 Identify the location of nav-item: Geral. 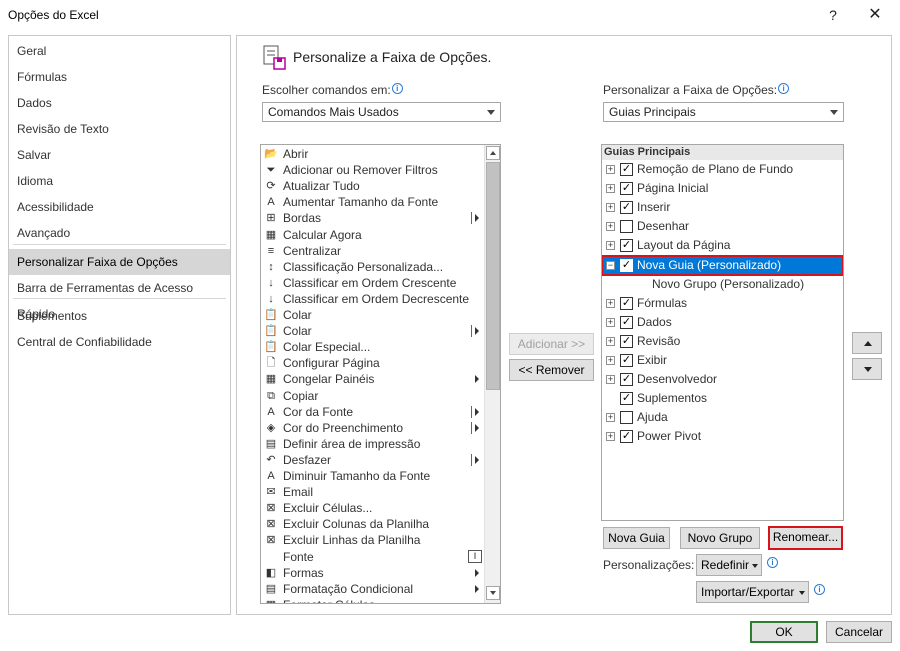
(119, 51).